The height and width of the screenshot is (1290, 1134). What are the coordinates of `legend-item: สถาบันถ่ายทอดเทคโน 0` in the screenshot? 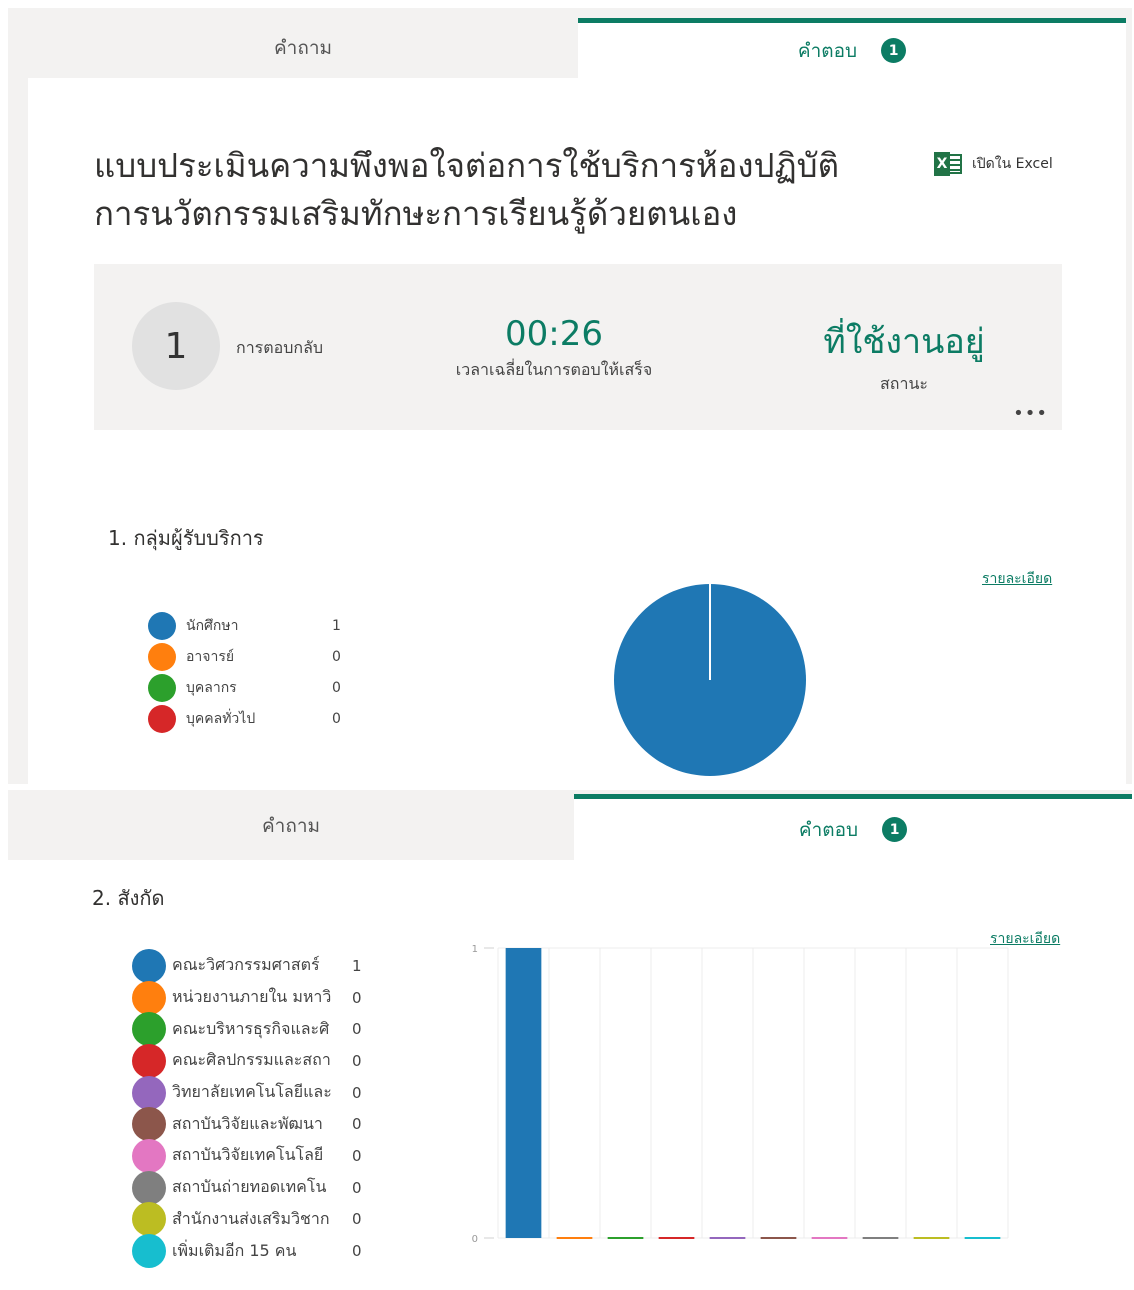 It's located at (247, 1187).